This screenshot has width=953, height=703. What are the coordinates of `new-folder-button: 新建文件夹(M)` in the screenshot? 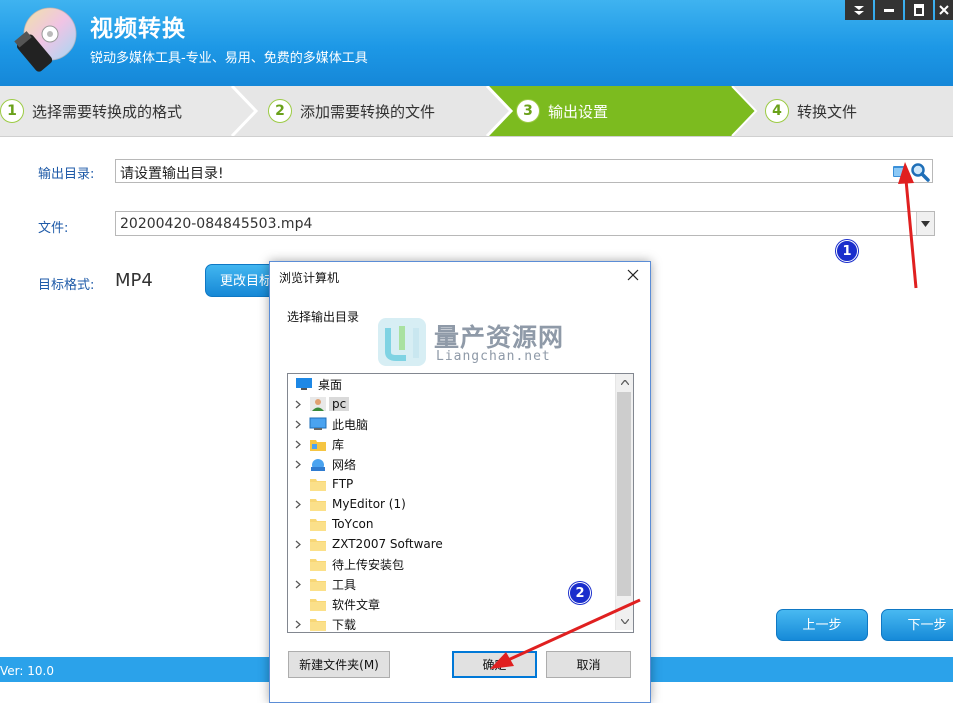 It's located at (339, 664).